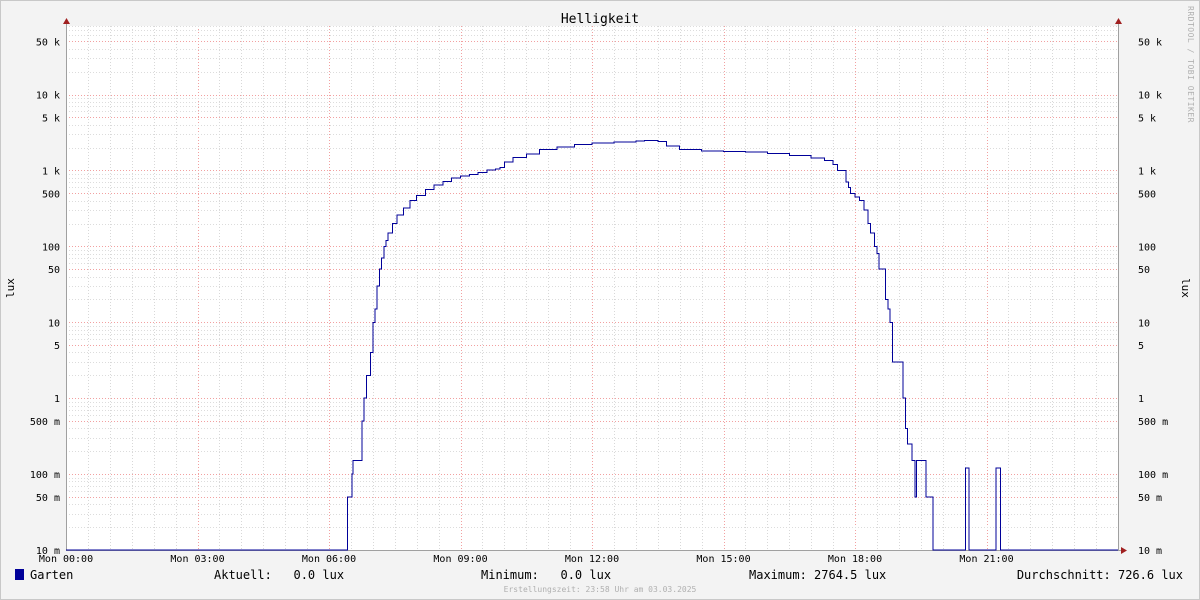 The width and height of the screenshot is (1200, 600). What do you see at coordinates (1147, 247) in the screenshot?
I see `y-tick-label-right: 100` at bounding box center [1147, 247].